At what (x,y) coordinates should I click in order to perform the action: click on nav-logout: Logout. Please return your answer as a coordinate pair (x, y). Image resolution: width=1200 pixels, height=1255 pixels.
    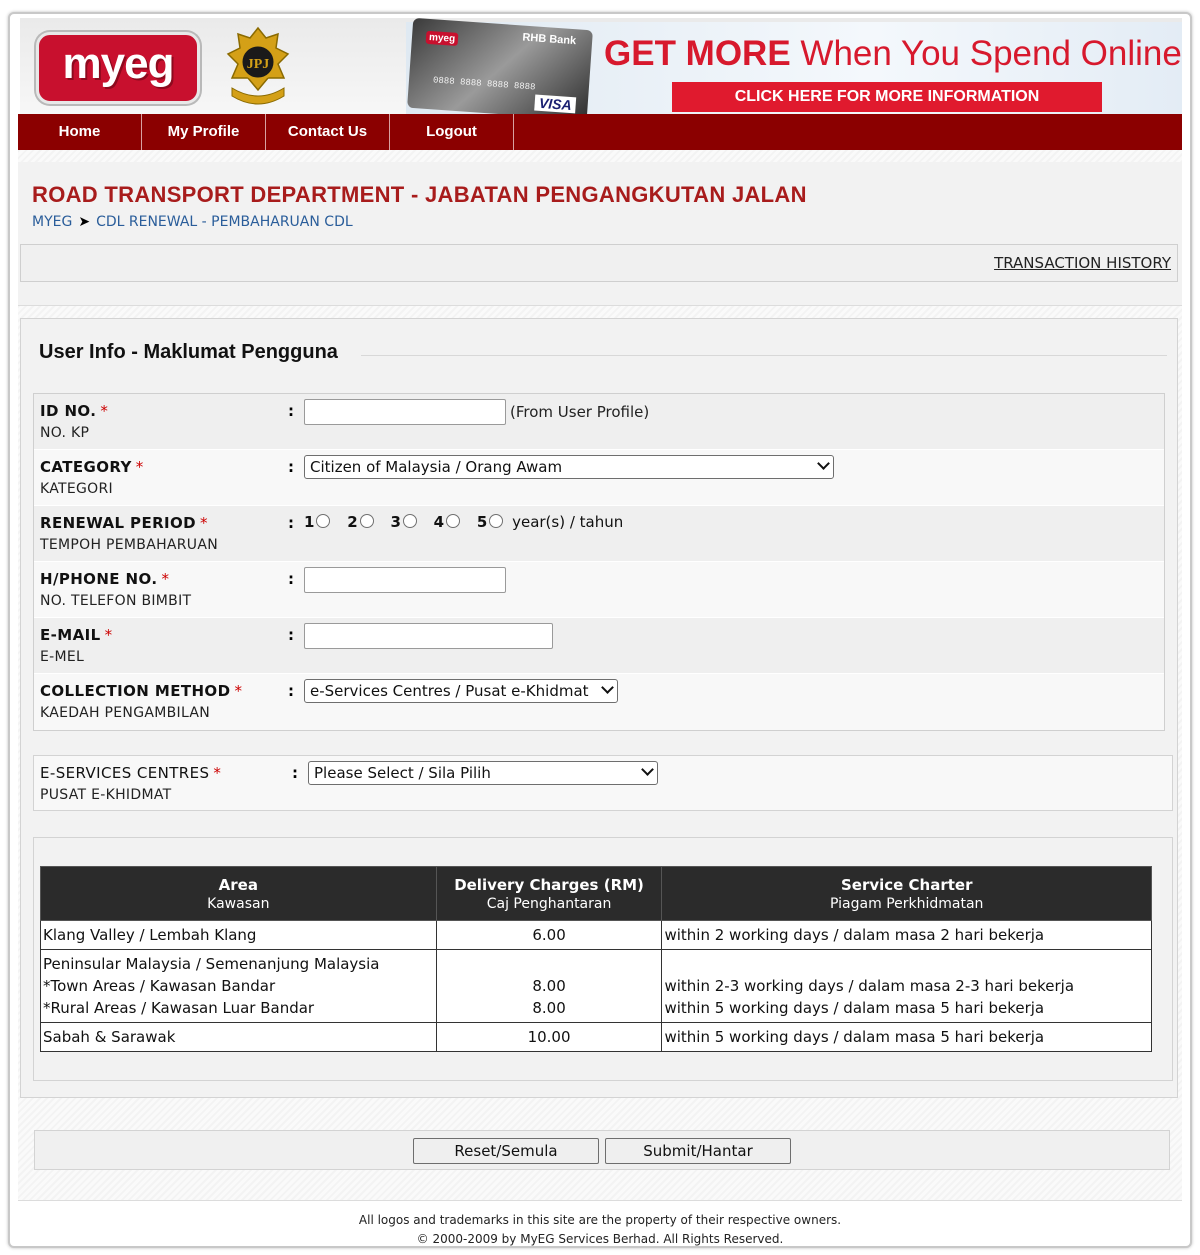
    Looking at the image, I should click on (452, 132).